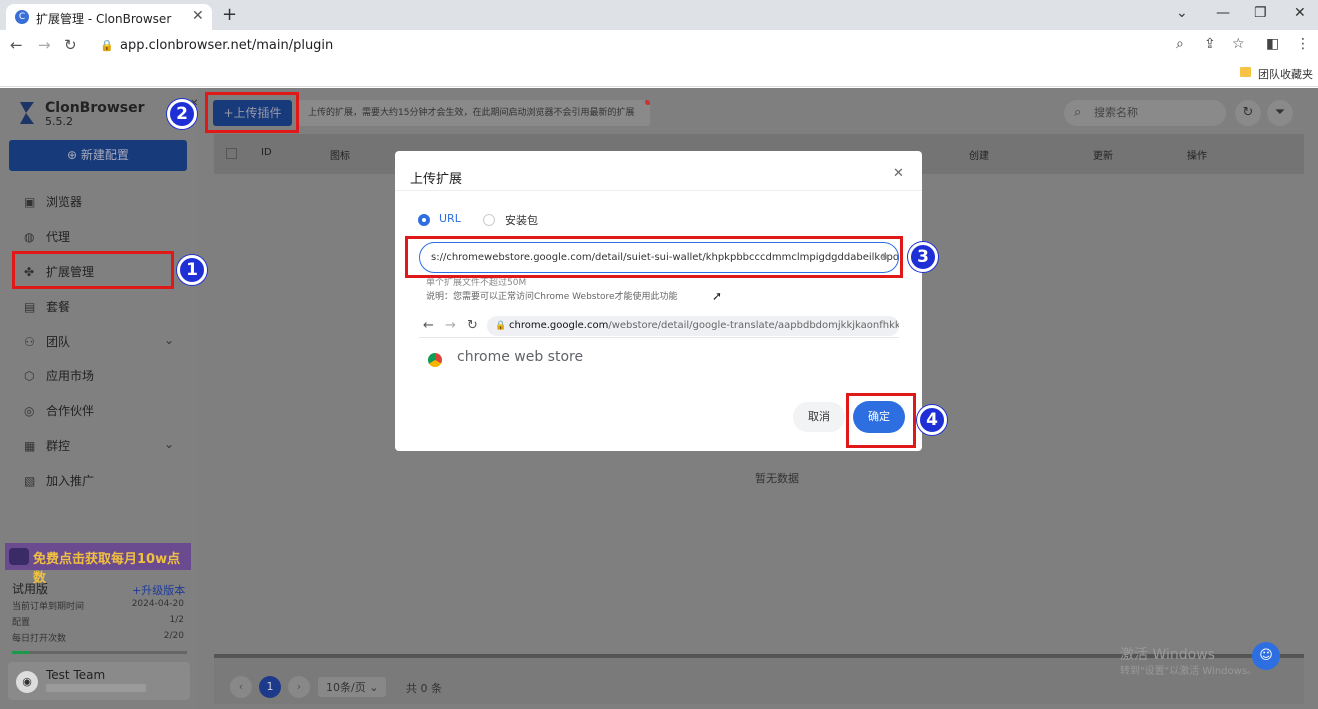 This screenshot has width=1318, height=709. I want to click on notice-dot, so click(647, 102).